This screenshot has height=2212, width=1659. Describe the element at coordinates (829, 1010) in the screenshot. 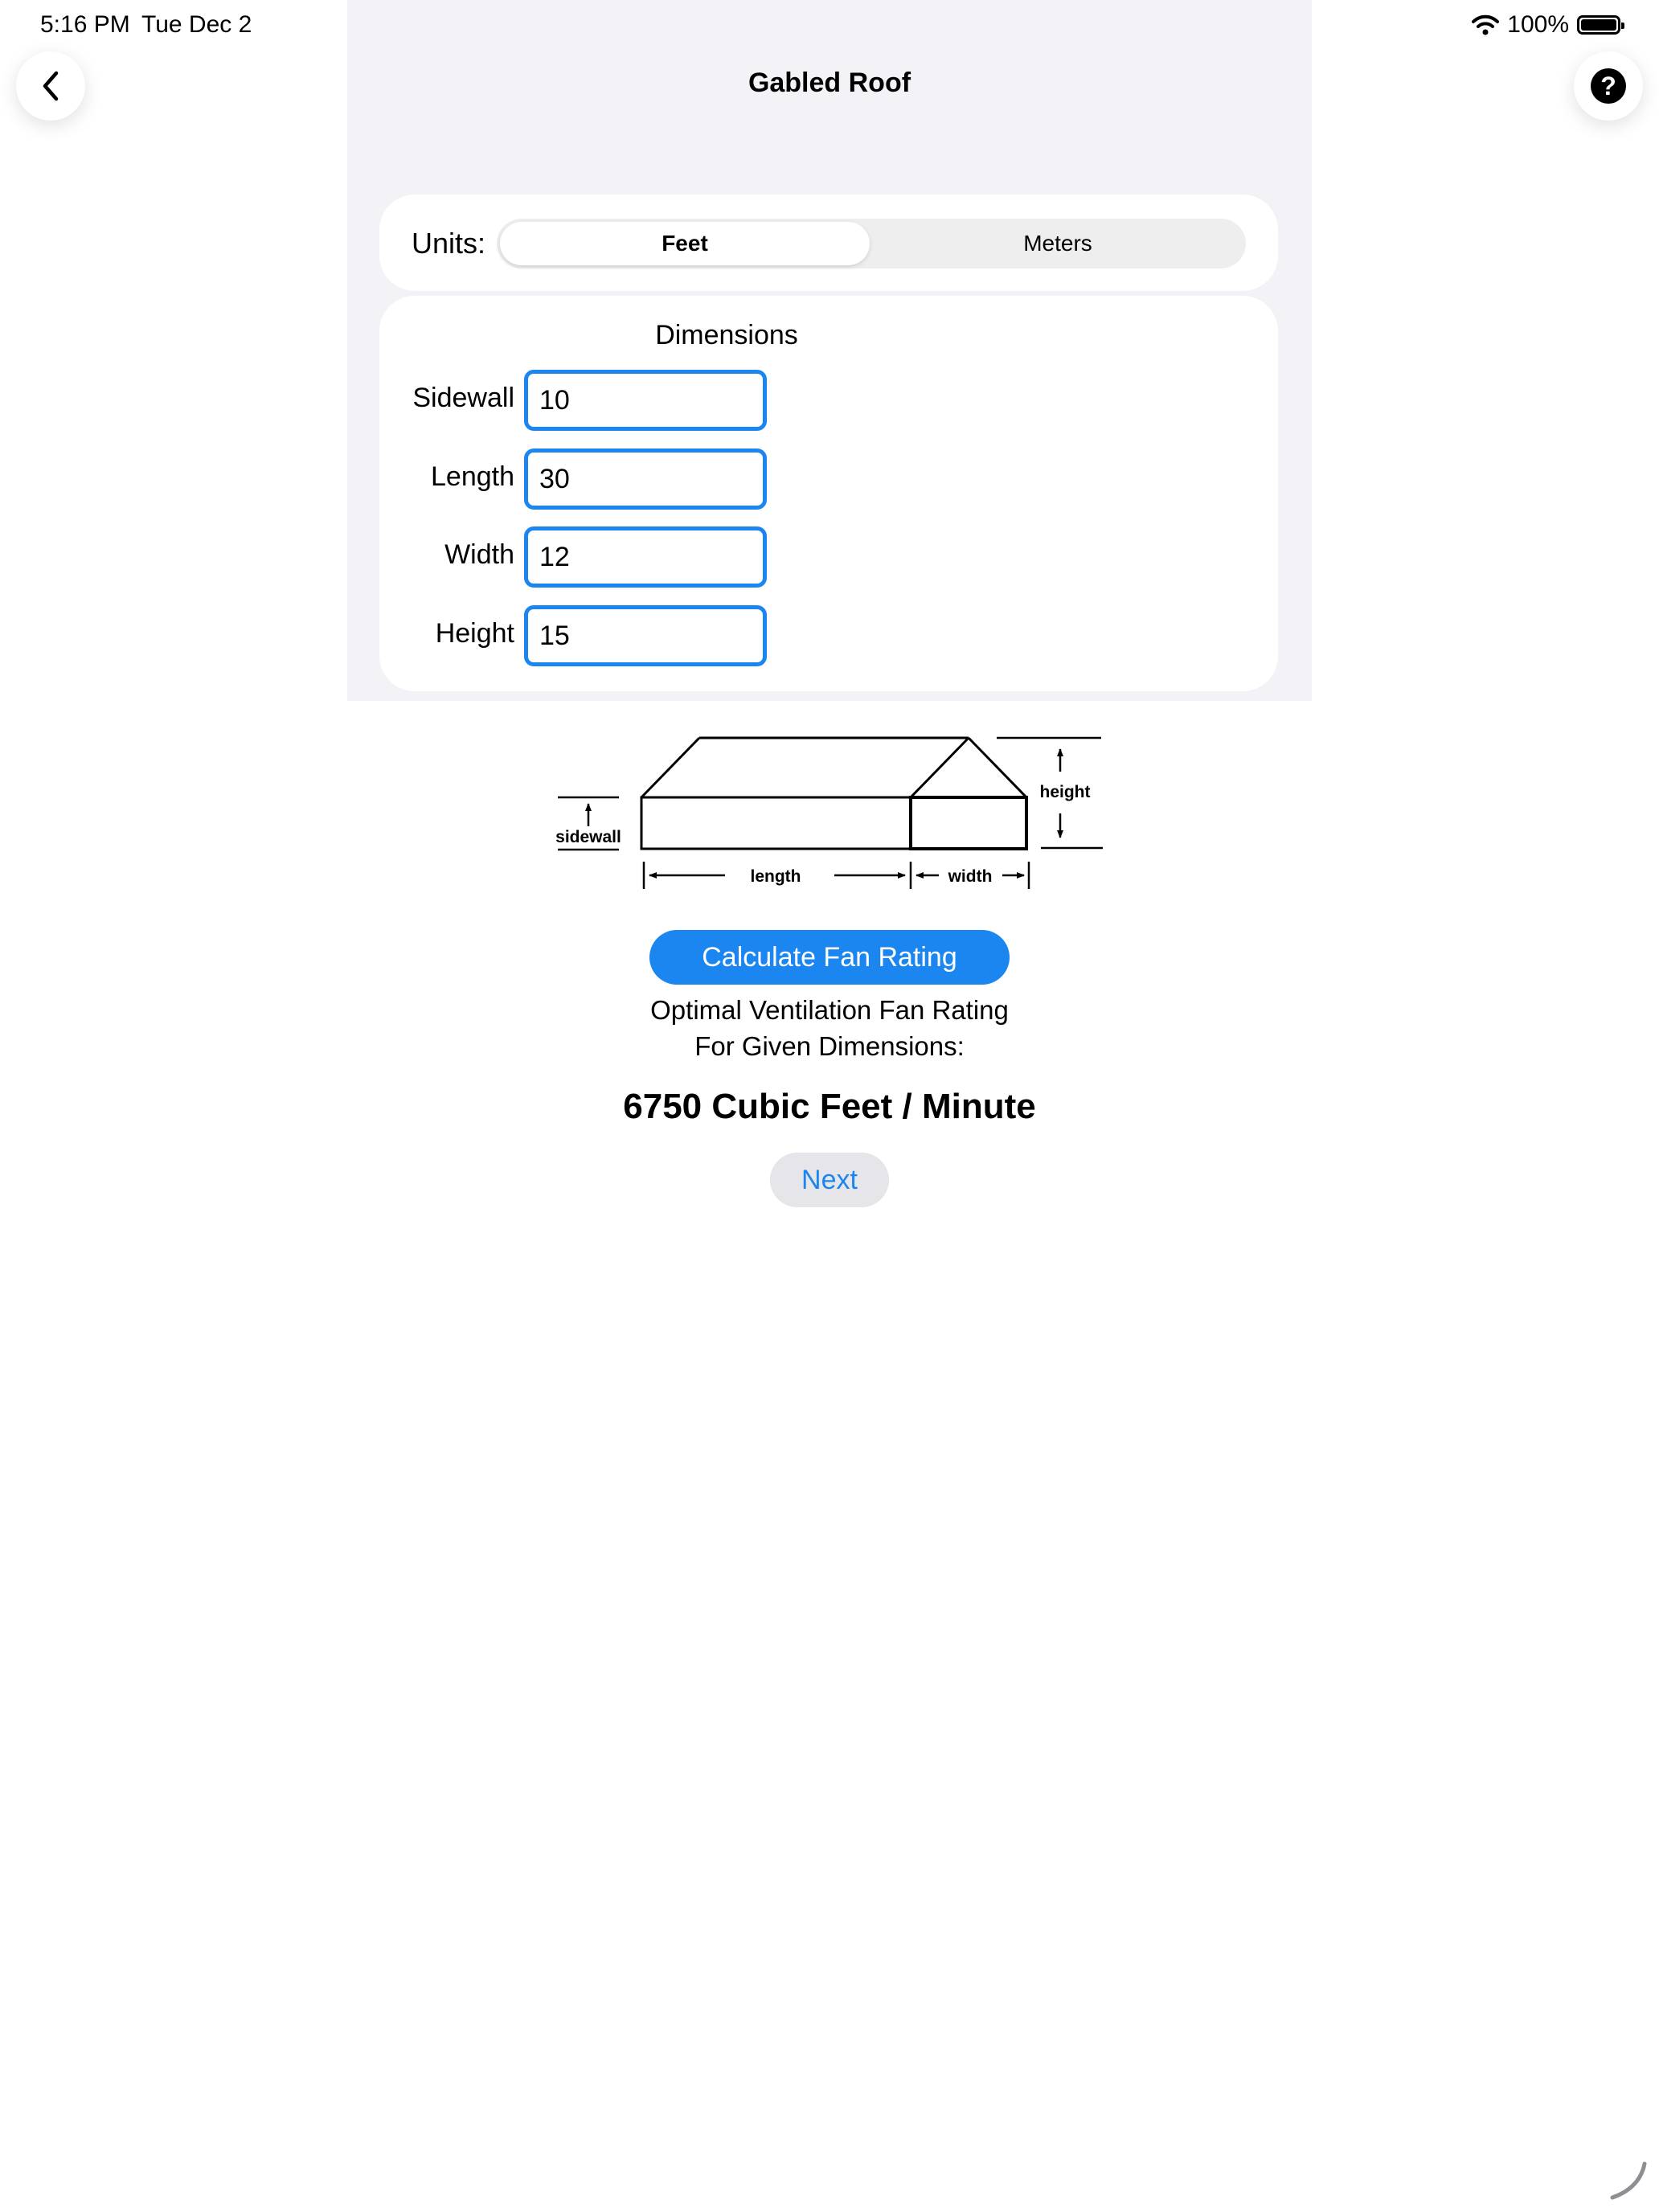

I see `result-caption-line1: Optimal Ventilation Fan Rating` at that location.